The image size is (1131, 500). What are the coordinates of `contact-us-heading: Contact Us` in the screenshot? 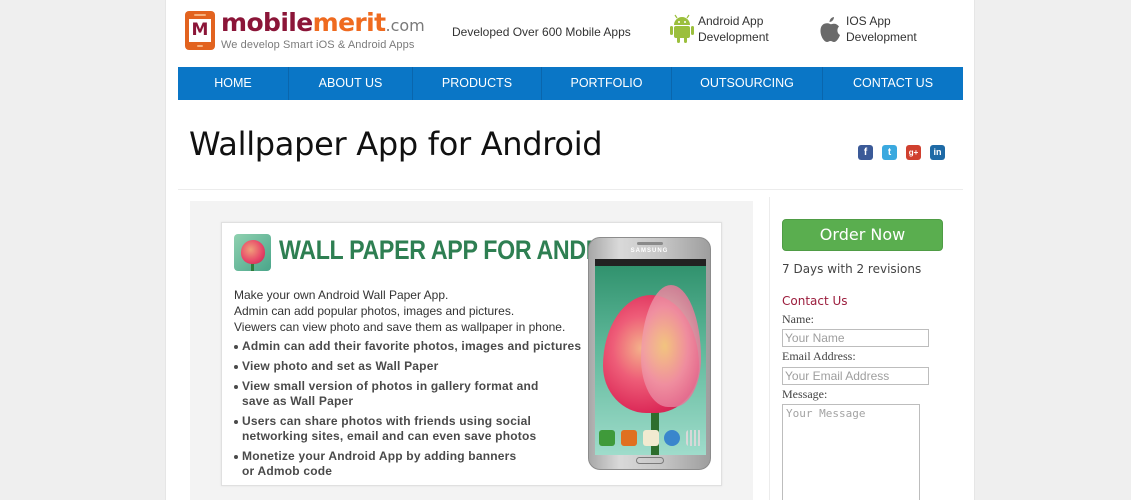 It's located at (815, 301).